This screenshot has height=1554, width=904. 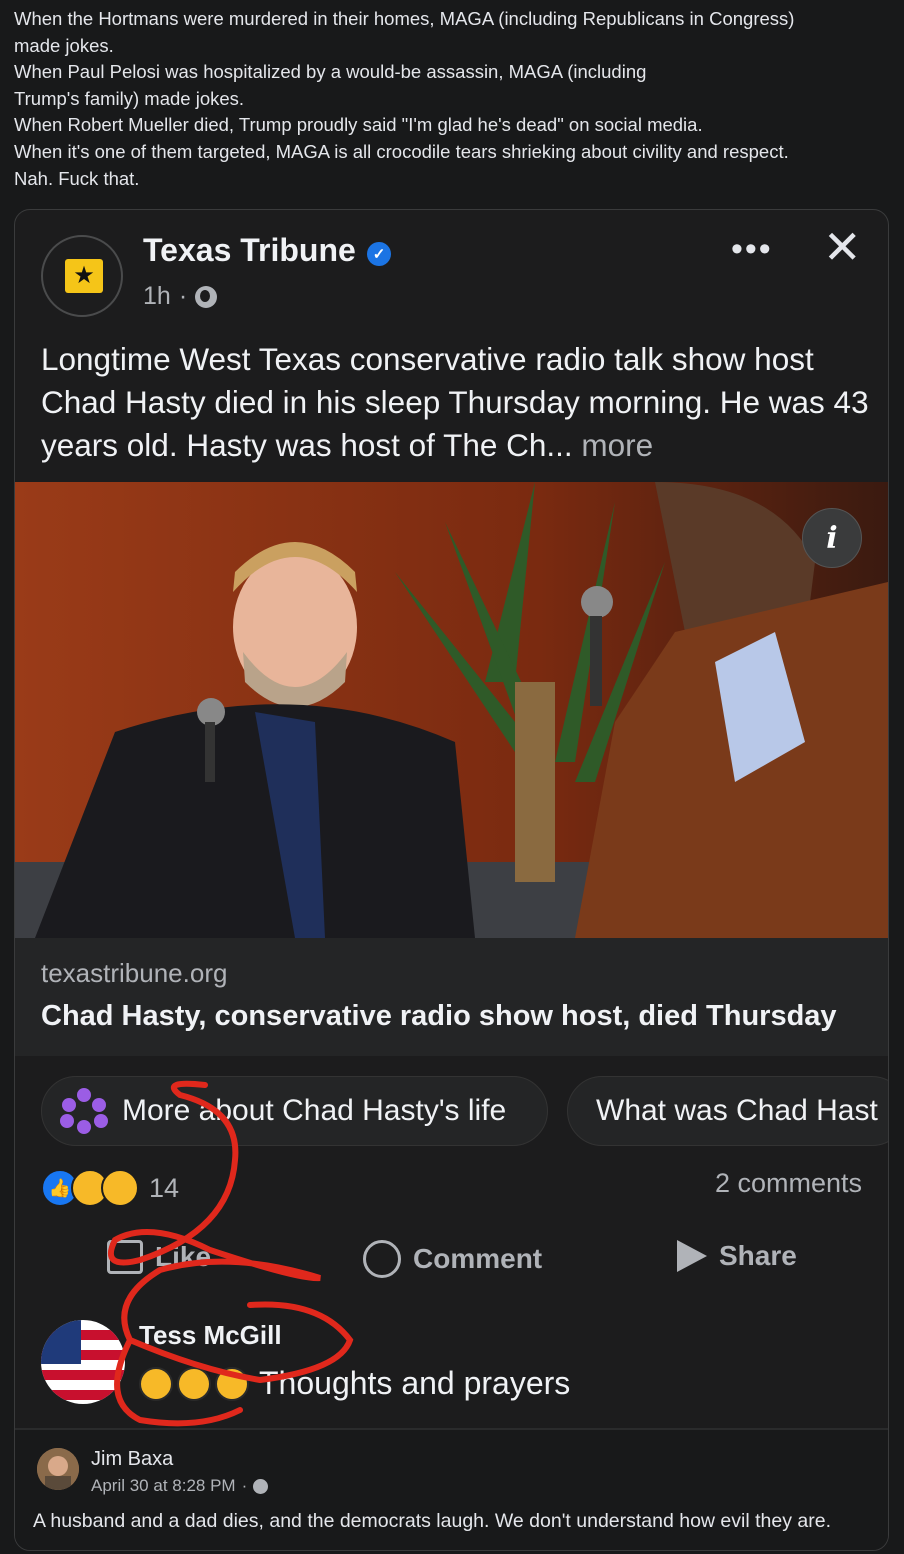 What do you see at coordinates (314, 1110) in the screenshot?
I see `chip-label: More about Chad Hasty's life` at bounding box center [314, 1110].